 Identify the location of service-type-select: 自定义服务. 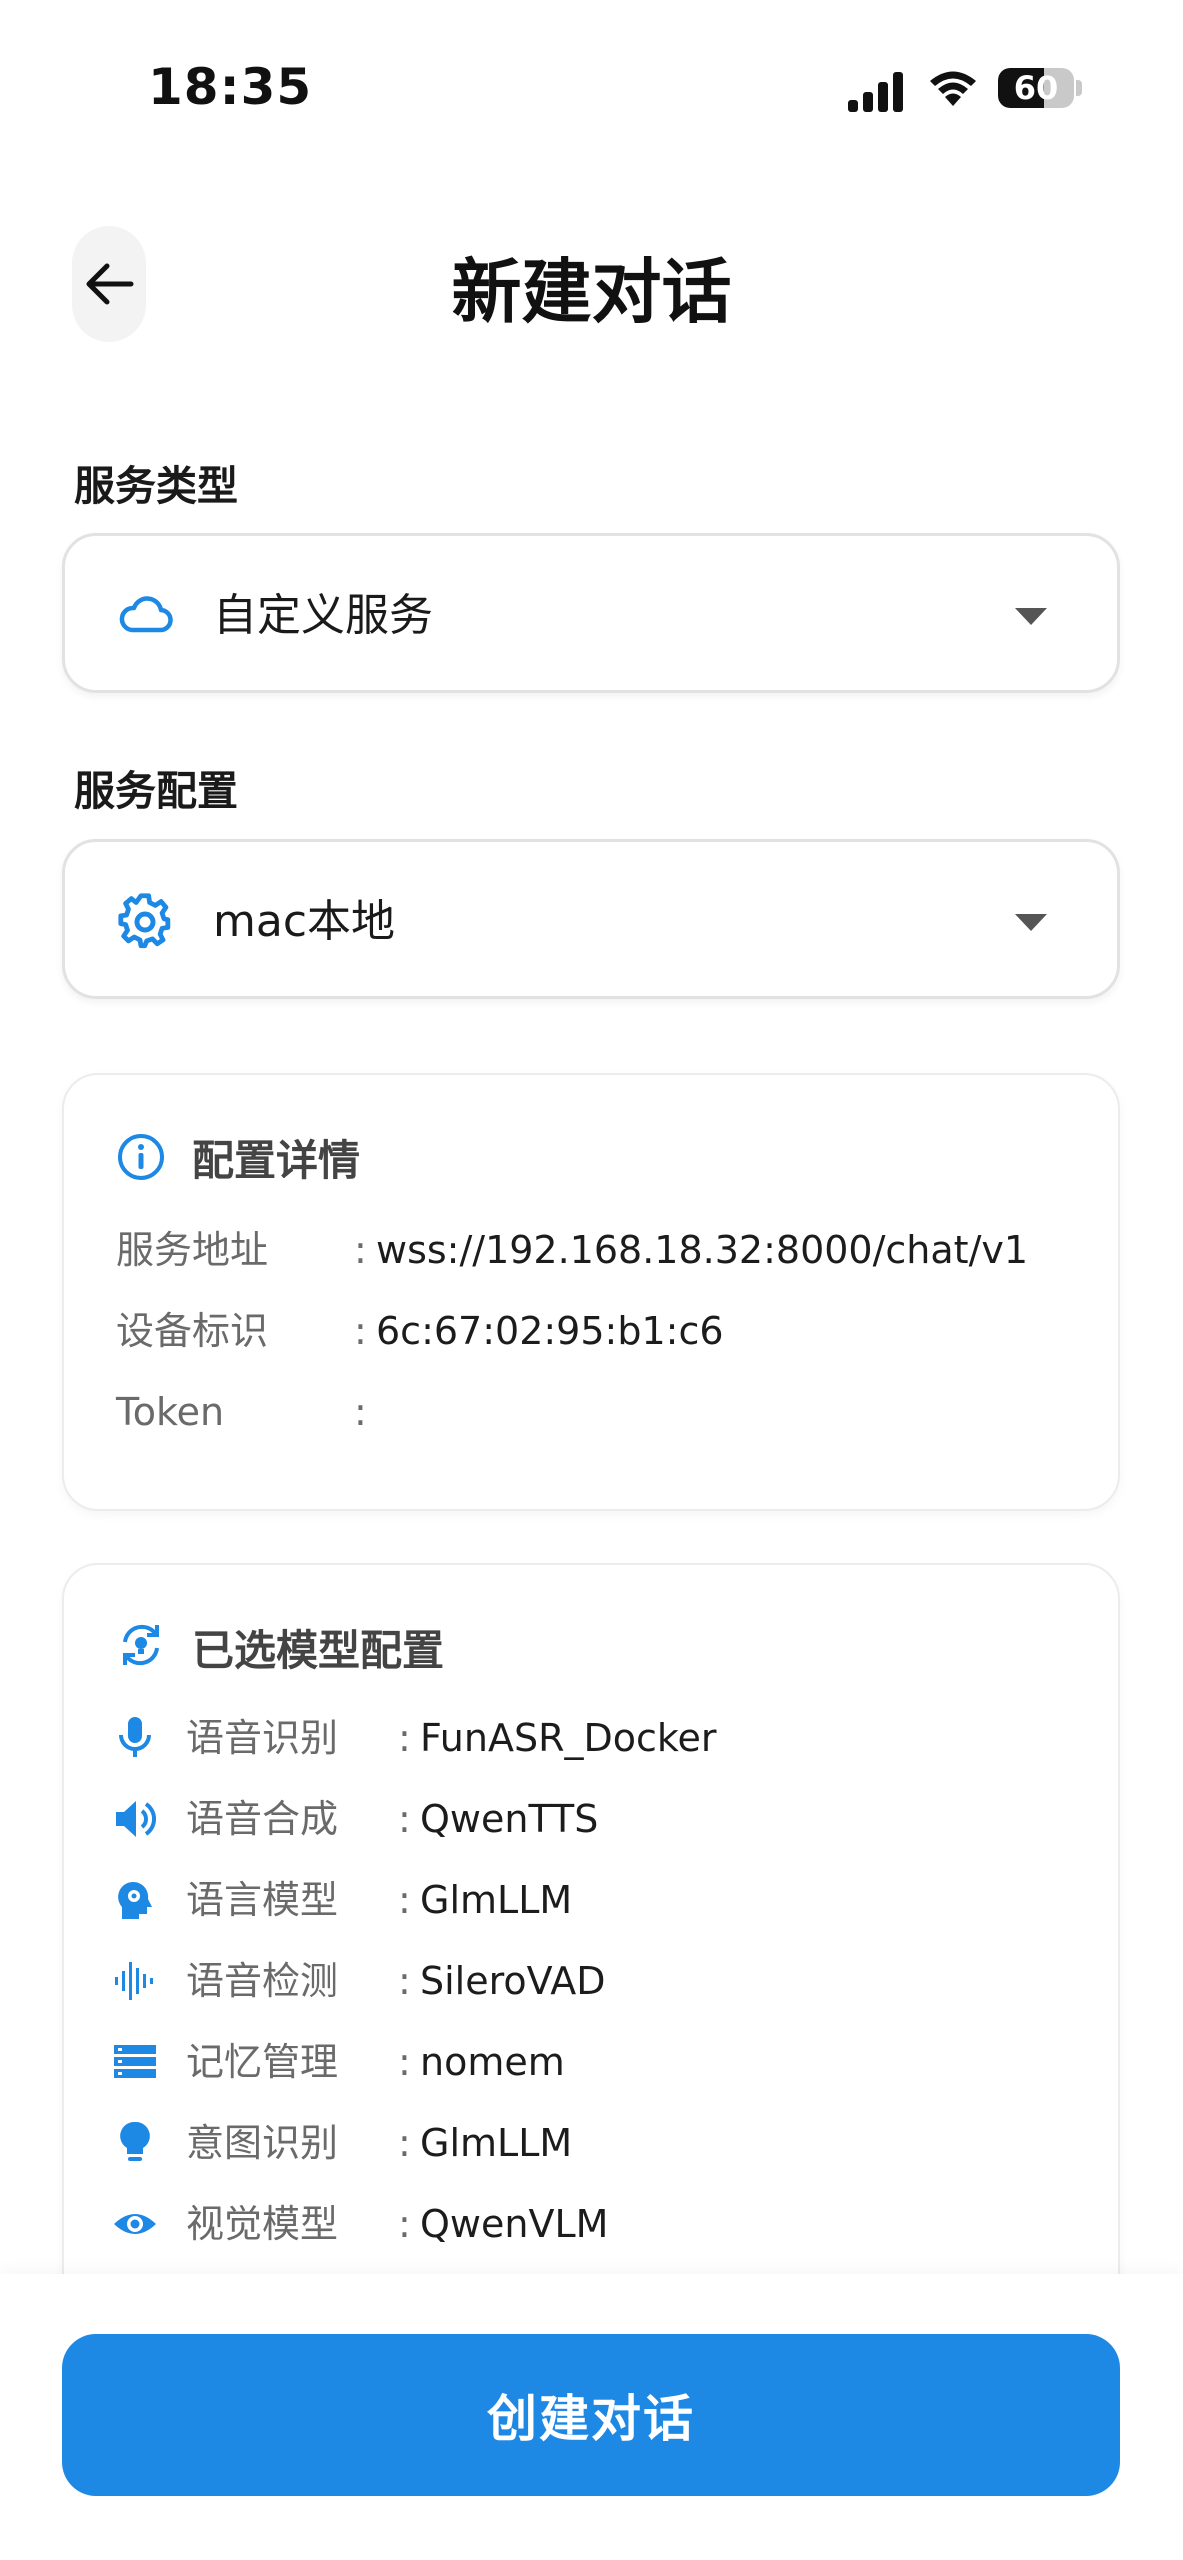
(591, 613).